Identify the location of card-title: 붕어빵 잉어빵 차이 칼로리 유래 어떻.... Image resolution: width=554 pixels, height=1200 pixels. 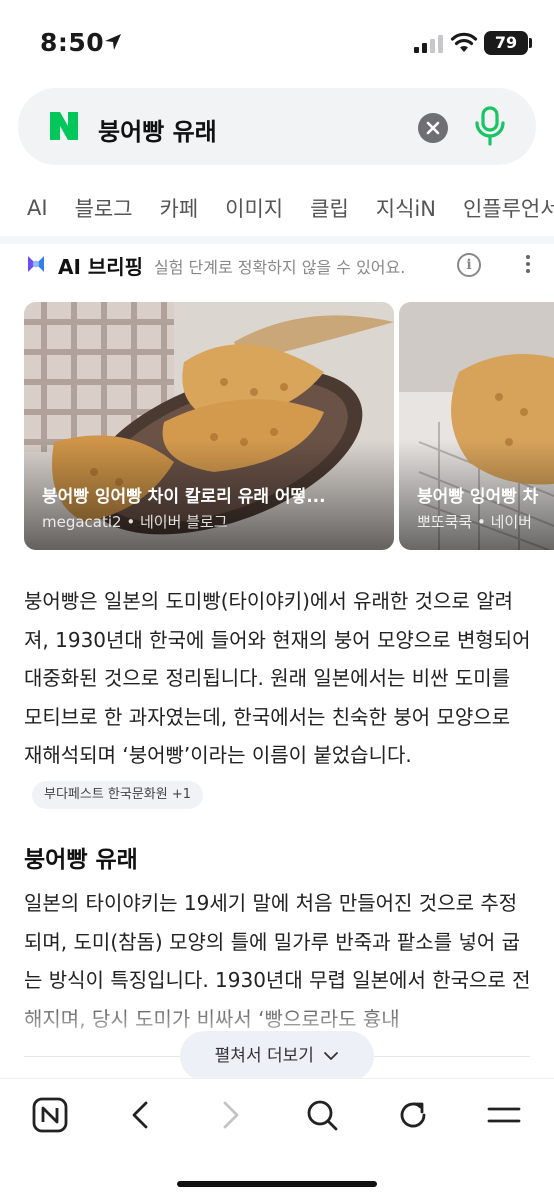
(184, 497).